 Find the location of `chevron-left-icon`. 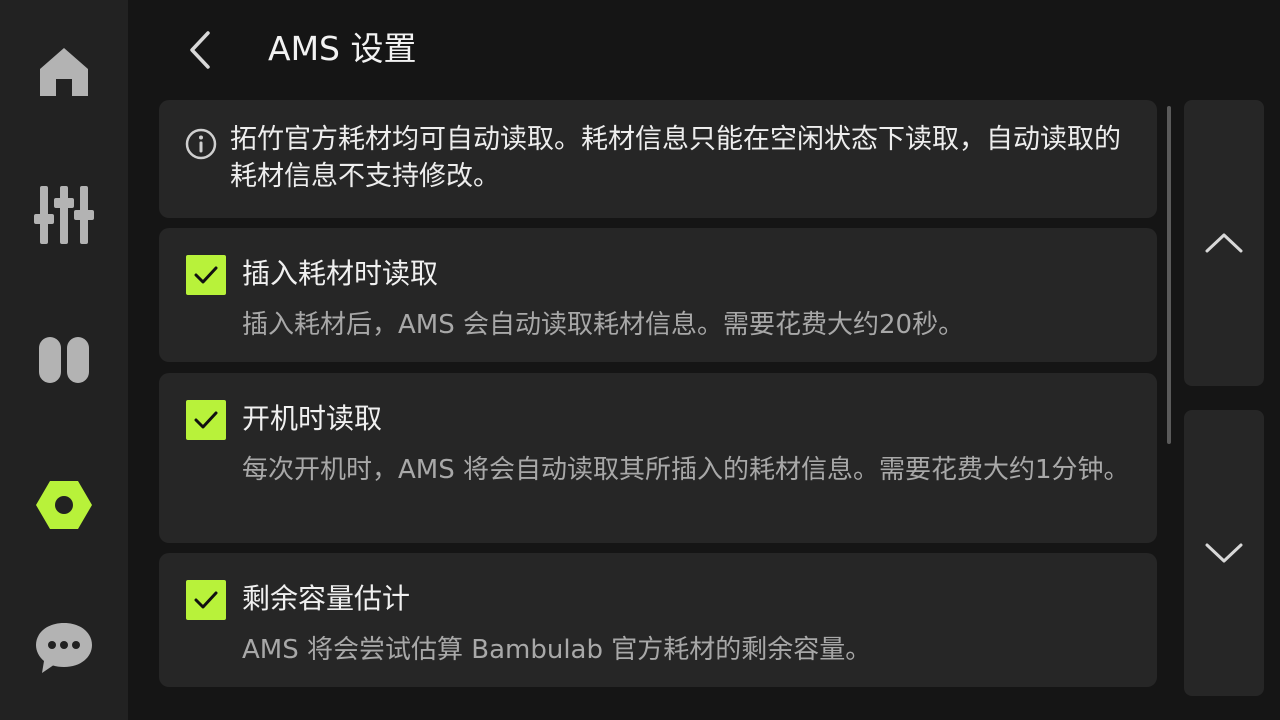

chevron-left-icon is located at coordinates (200, 50).